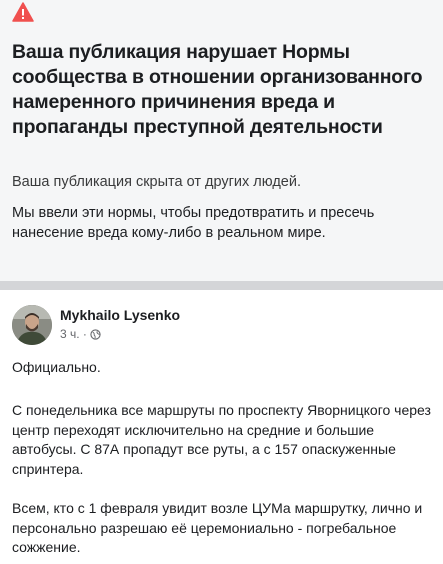 Image resolution: width=443 pixels, height=564 pixels. Describe the element at coordinates (221, 285) in the screenshot. I see `section-divider` at that location.